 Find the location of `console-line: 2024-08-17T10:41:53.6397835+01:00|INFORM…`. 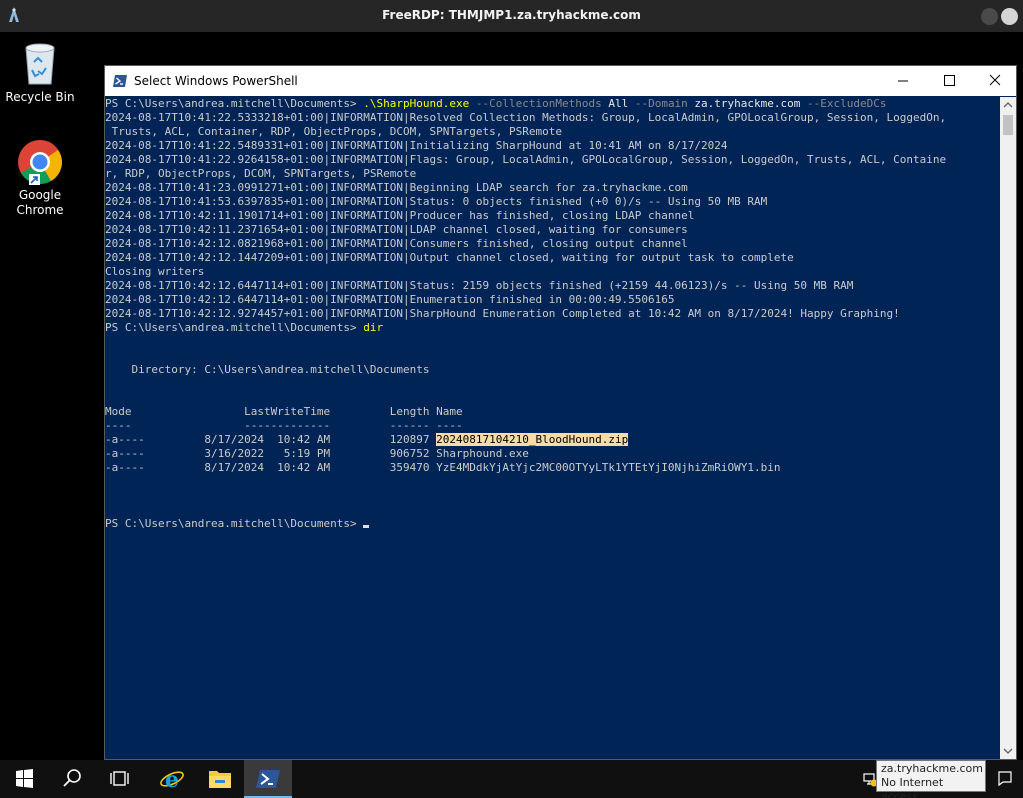

console-line: 2024-08-17T10:41:53.6397835+01:00|INFORM… is located at coordinates (436, 201).